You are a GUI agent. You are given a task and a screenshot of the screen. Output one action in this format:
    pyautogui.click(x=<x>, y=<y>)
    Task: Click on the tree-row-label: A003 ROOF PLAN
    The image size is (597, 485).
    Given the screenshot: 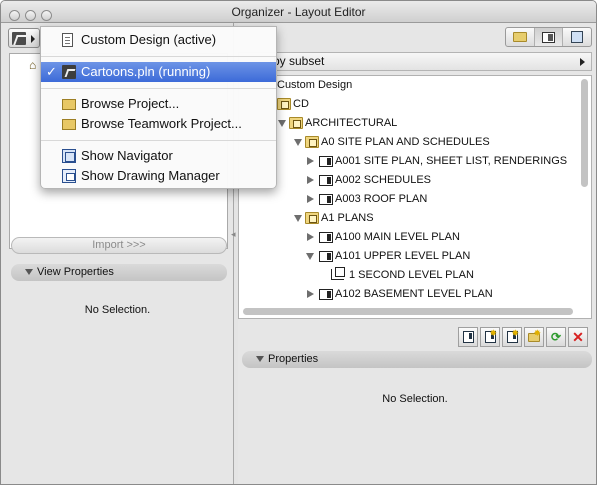 What is the action you would take?
    pyautogui.click(x=381, y=199)
    